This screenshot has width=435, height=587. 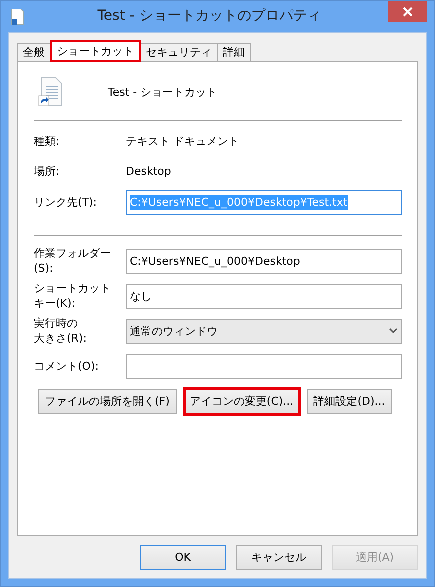 I want to click on field-label: 場所:, so click(x=47, y=171).